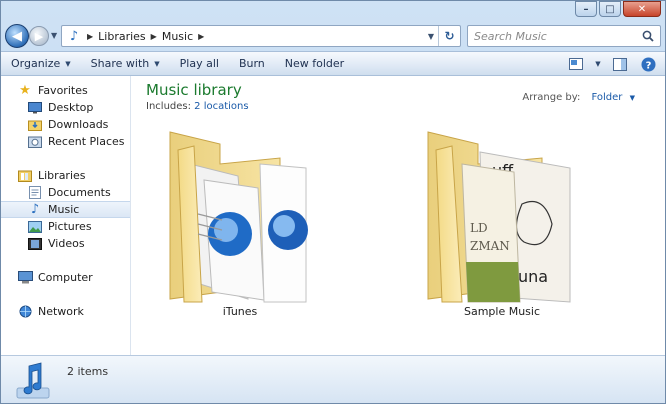 The image size is (666, 404). Describe the element at coordinates (490, 246) in the screenshot. I see `svg-text: ZMAN` at that location.